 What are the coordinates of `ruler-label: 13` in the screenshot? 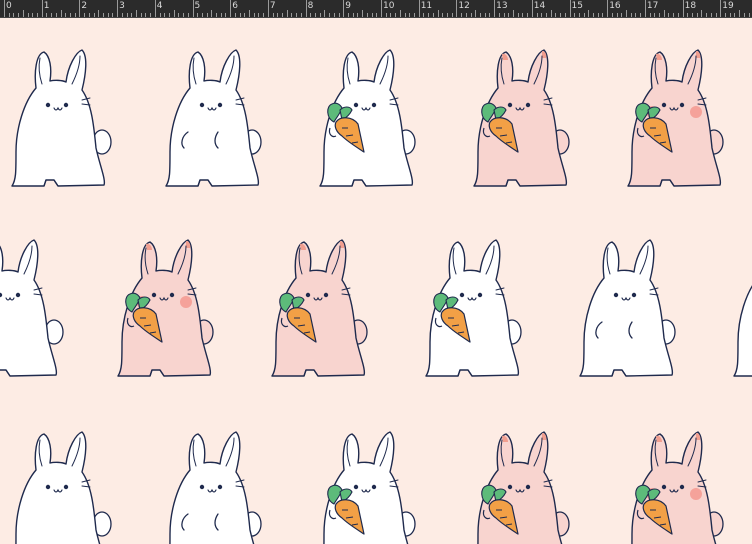 It's located at (502, 6).